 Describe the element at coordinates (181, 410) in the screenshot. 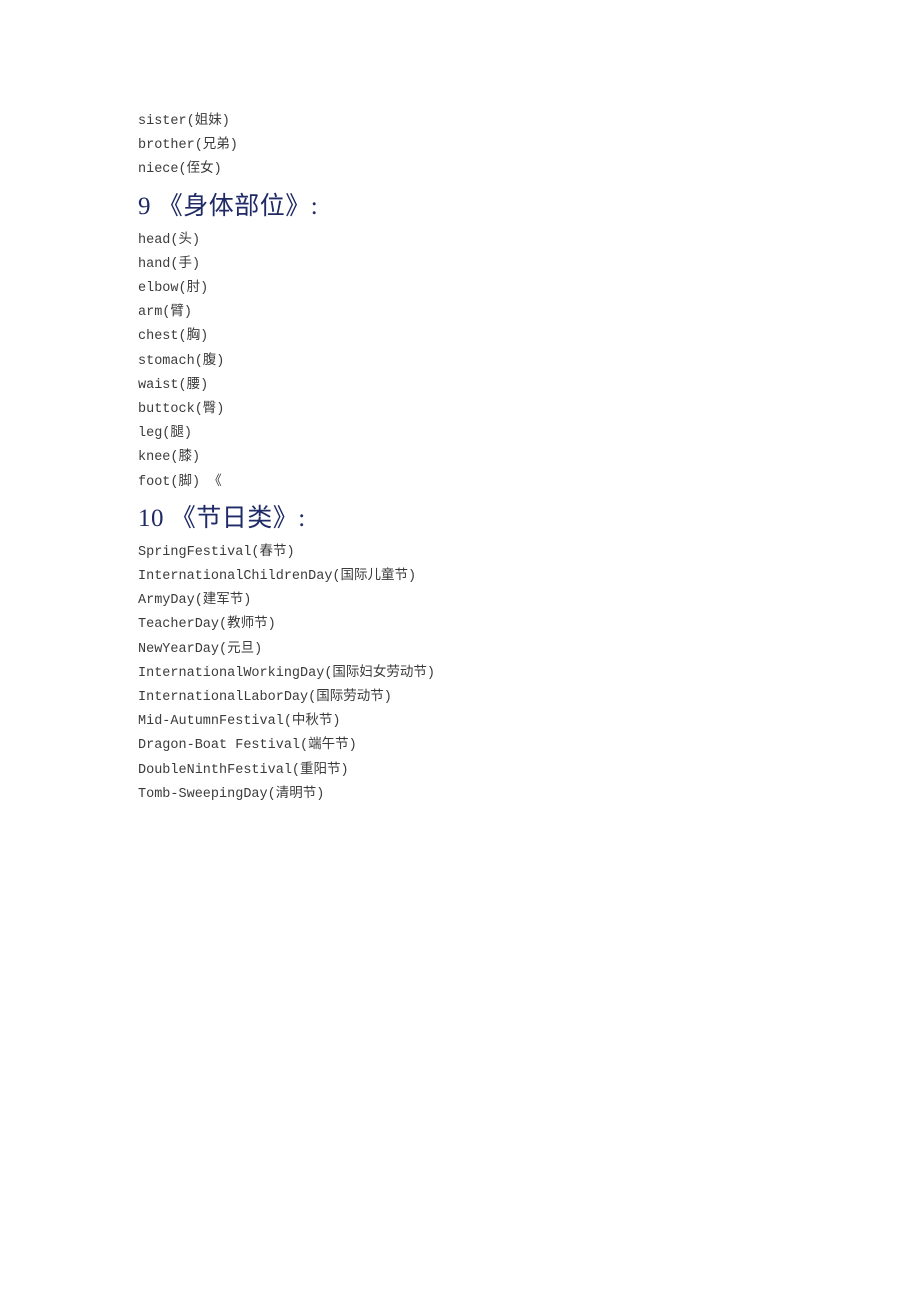

I see `list-item: buttock(臀)` at that location.